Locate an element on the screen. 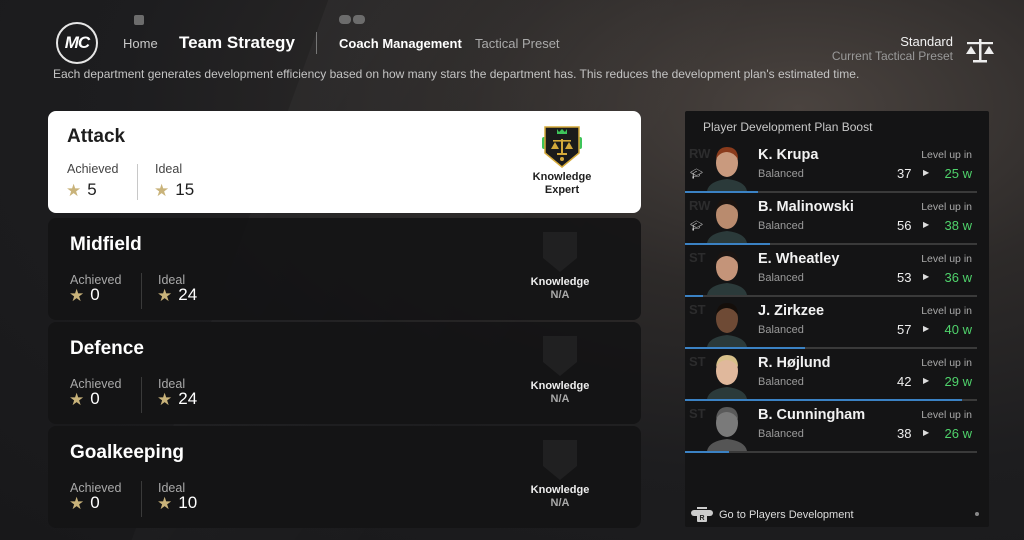  ideal-value: 15 is located at coordinates (185, 189).